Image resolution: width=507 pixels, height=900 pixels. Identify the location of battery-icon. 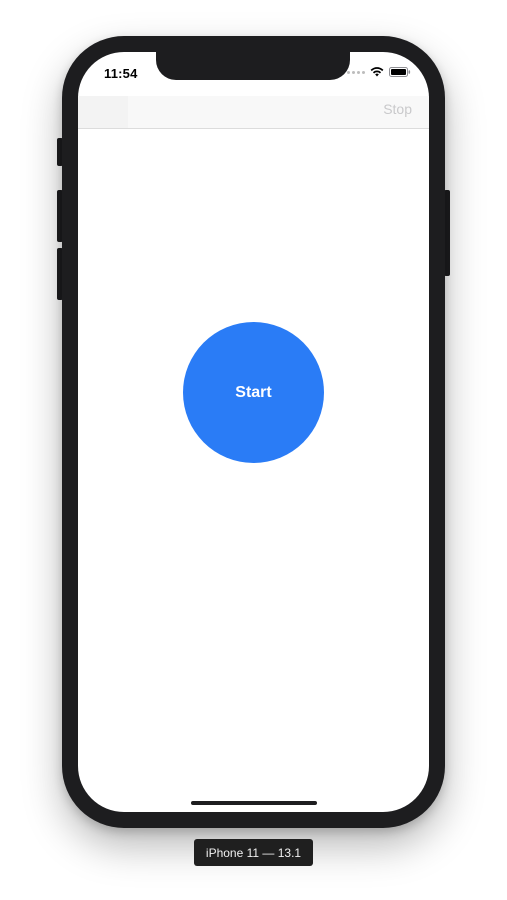
(400, 72).